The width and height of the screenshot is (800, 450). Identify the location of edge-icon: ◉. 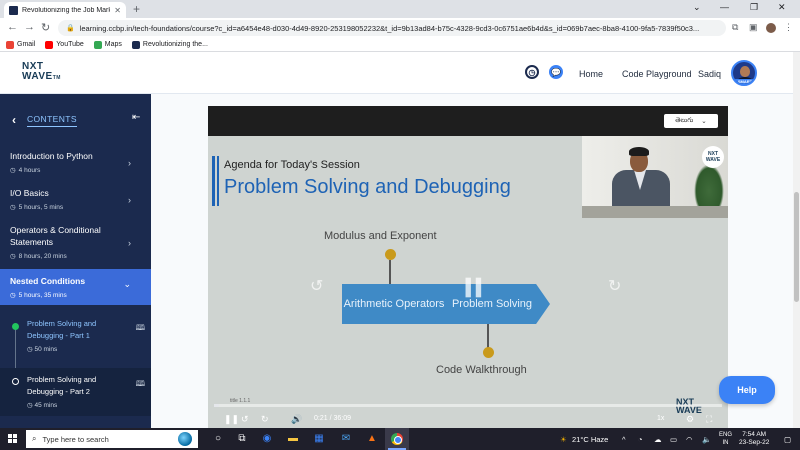
(267, 439).